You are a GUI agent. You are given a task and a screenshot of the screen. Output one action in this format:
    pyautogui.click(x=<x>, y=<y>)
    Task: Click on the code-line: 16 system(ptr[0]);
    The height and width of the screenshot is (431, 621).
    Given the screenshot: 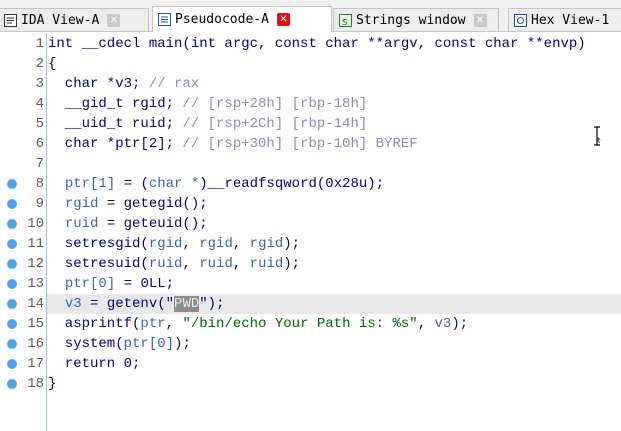 What is the action you would take?
    pyautogui.click(x=310, y=344)
    